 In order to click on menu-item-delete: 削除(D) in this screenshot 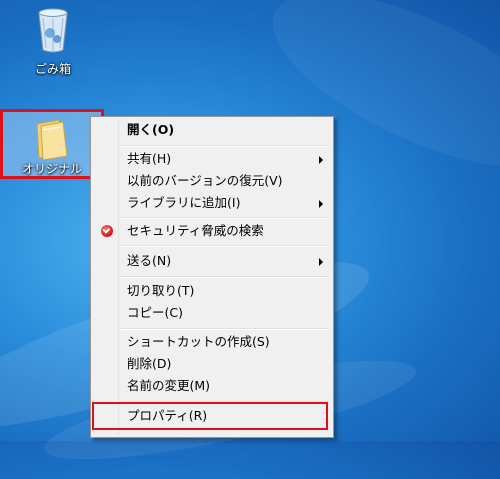, I will do `click(212, 364)`.